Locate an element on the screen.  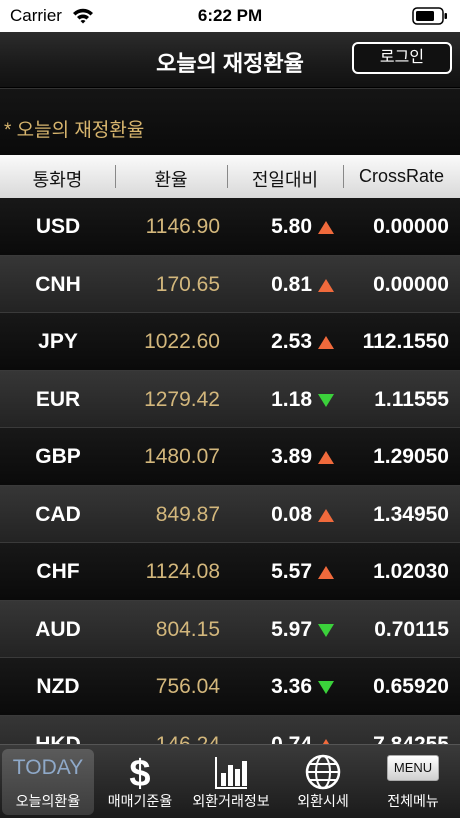
tab-today-rate: TODAY 오늘의환율 is located at coordinates (48, 782).